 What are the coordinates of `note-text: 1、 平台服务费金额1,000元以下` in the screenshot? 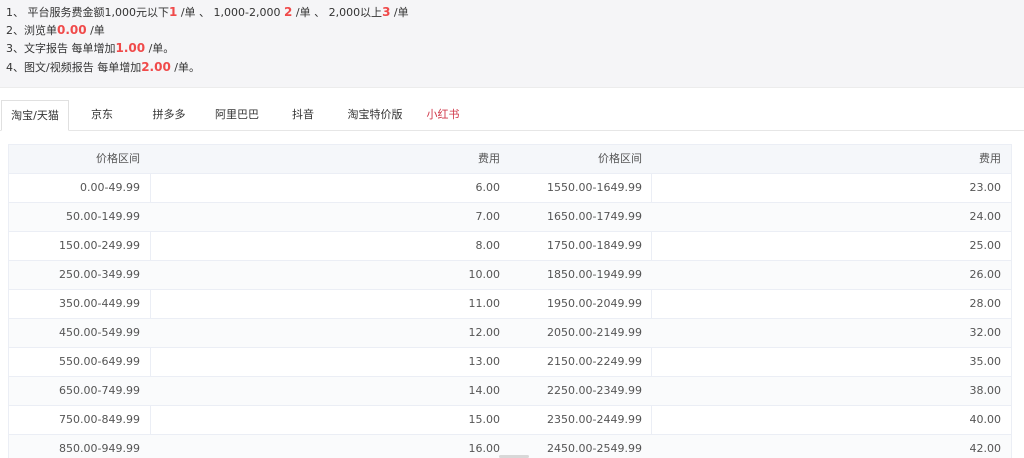 It's located at (87, 12).